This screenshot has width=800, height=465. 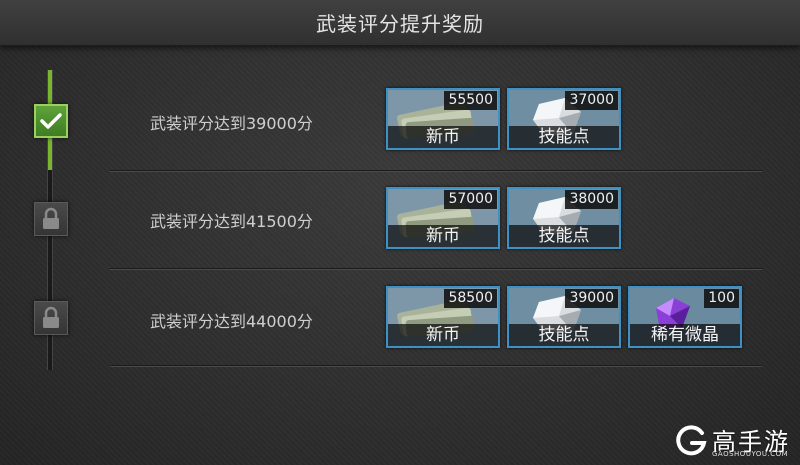 What do you see at coordinates (443, 317) in the screenshot?
I see `reward-item-cash: 58500 新币` at bounding box center [443, 317].